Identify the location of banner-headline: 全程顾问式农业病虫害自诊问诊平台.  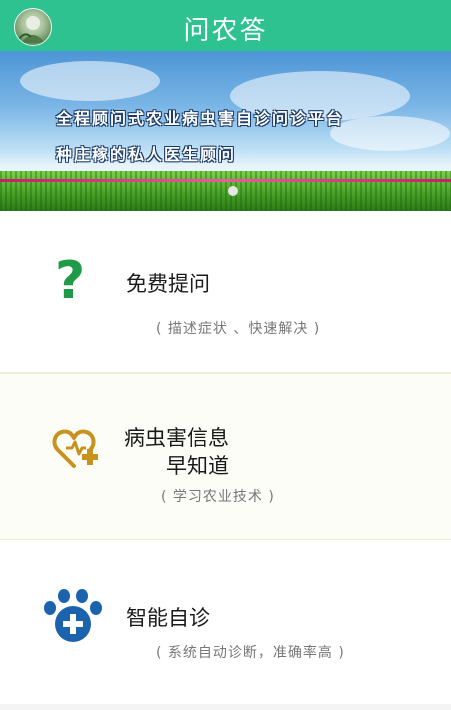
(200, 118).